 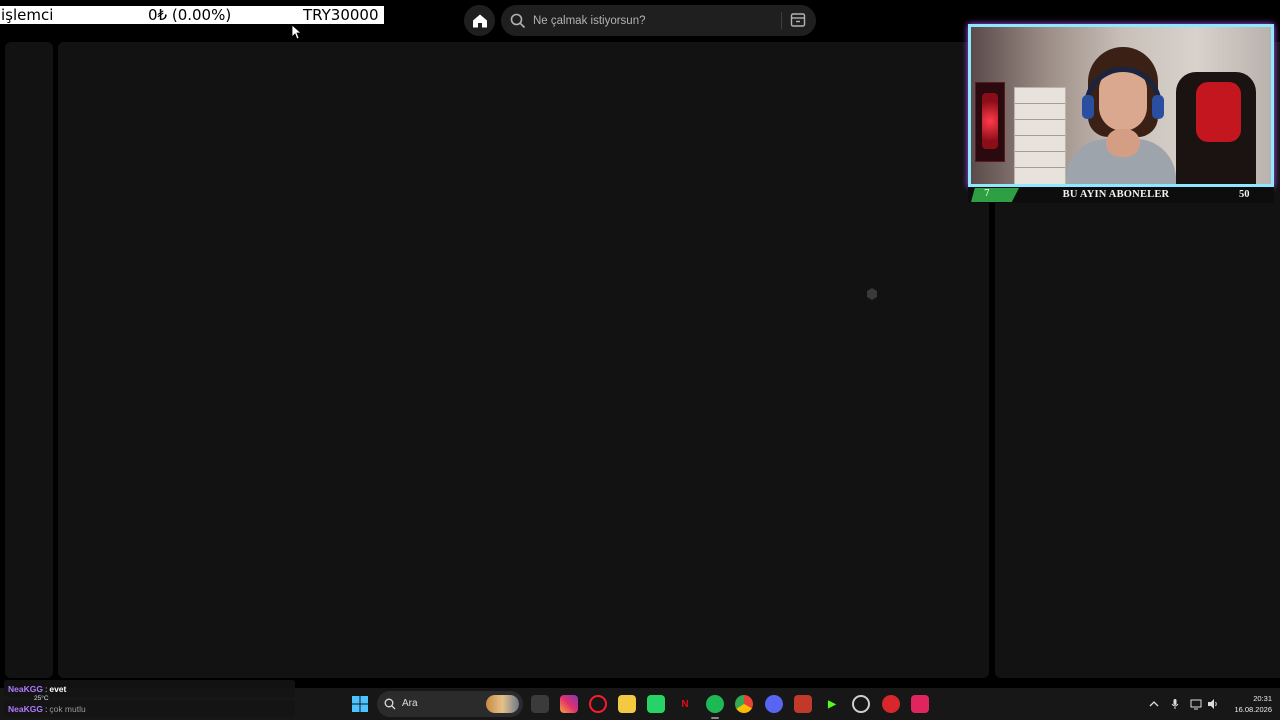 What do you see at coordinates (29, 360) in the screenshot?
I see `library-sidebar` at bounding box center [29, 360].